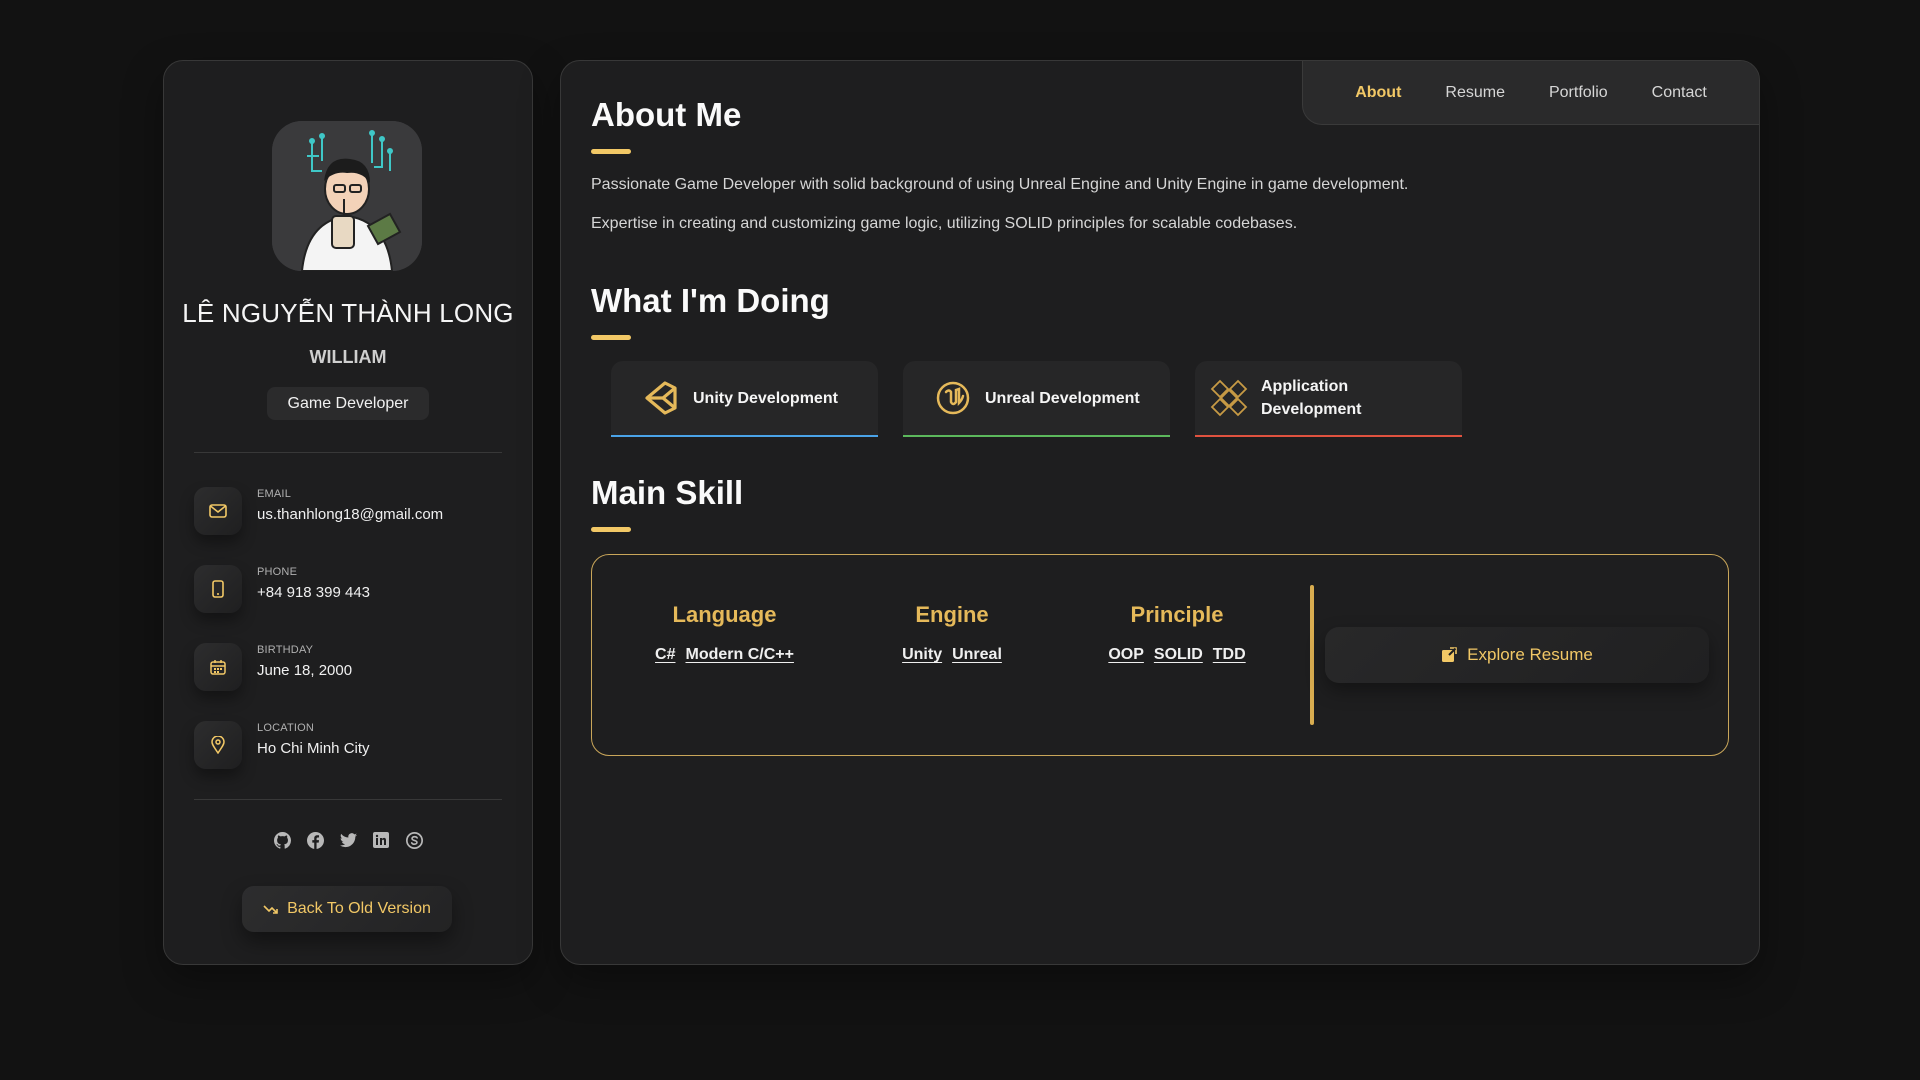 The width and height of the screenshot is (1920, 1080). What do you see at coordinates (1530, 93) in the screenshot?
I see `top-navbar: About Resume Portfolio Contact` at bounding box center [1530, 93].